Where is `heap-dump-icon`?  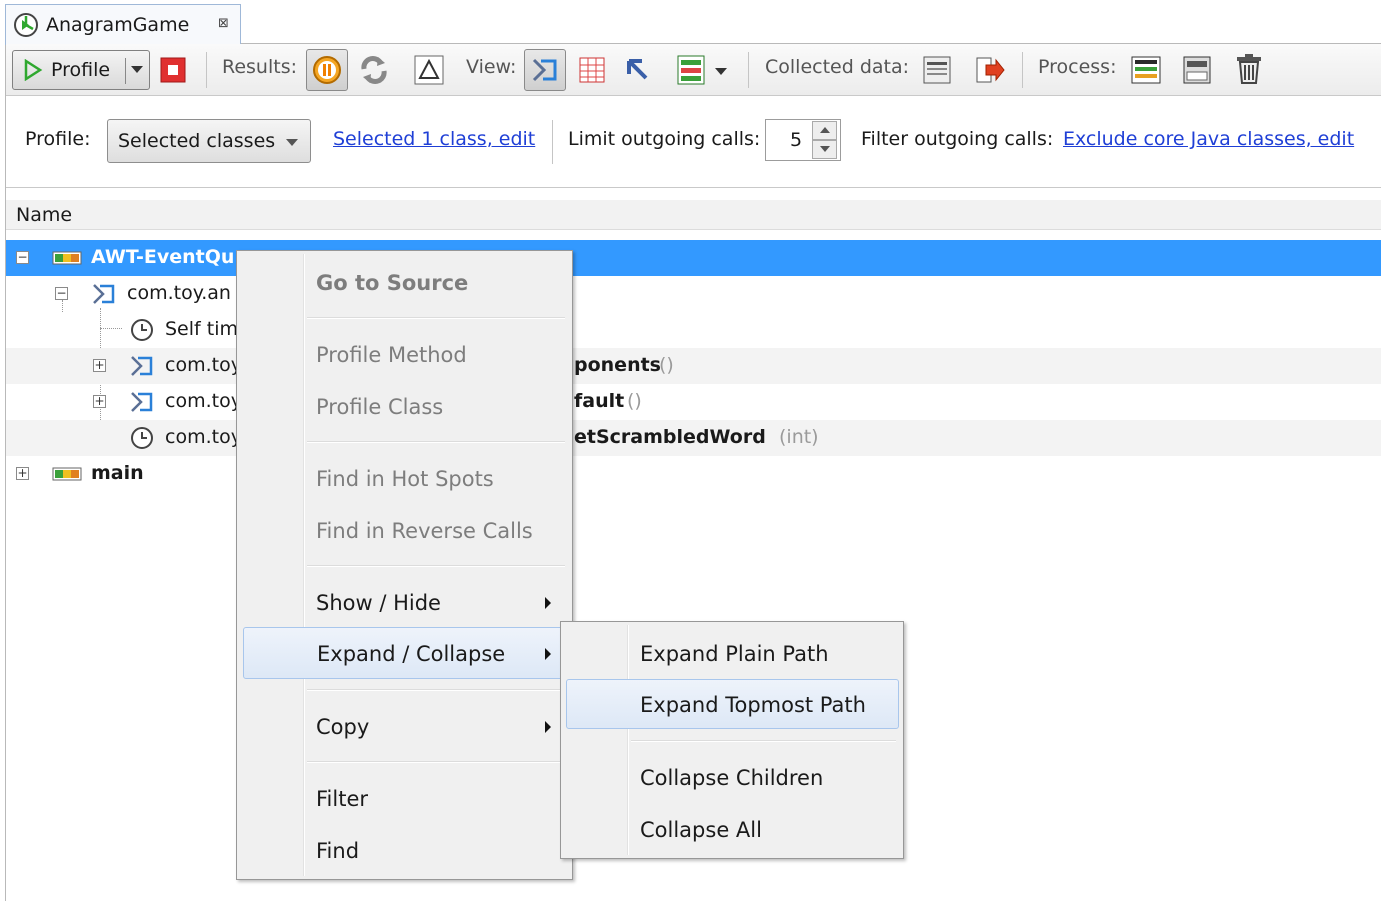 heap-dump-icon is located at coordinates (1197, 70).